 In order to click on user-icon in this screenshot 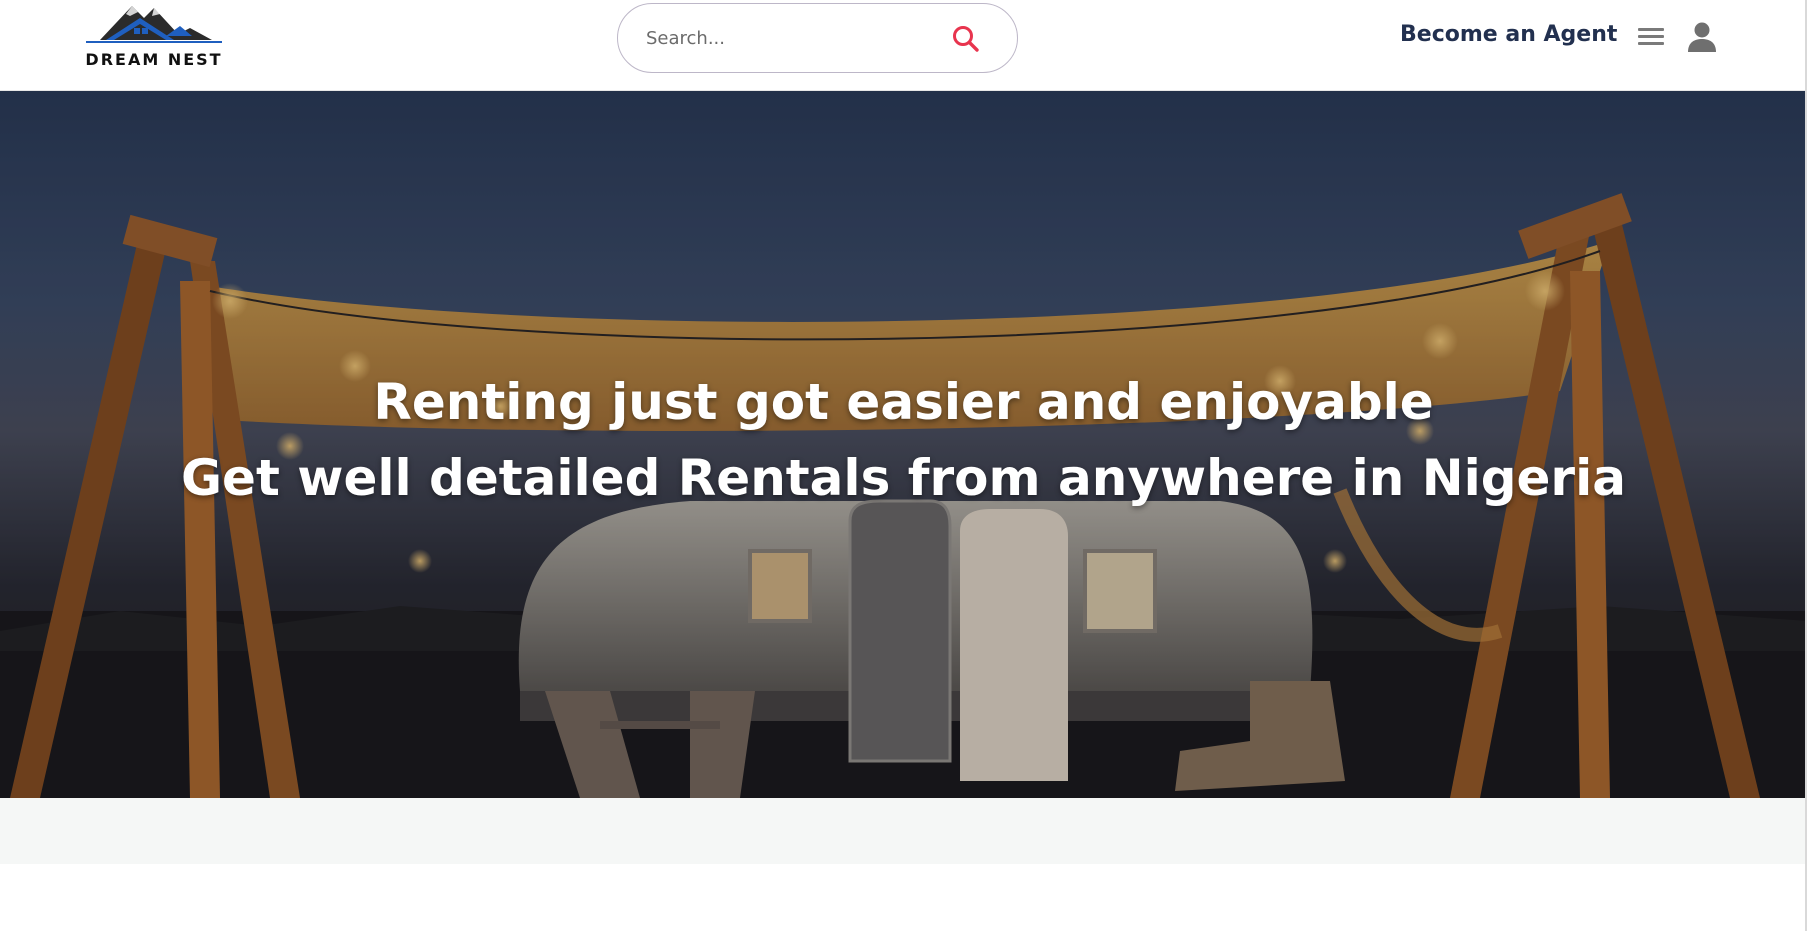, I will do `click(1702, 37)`.